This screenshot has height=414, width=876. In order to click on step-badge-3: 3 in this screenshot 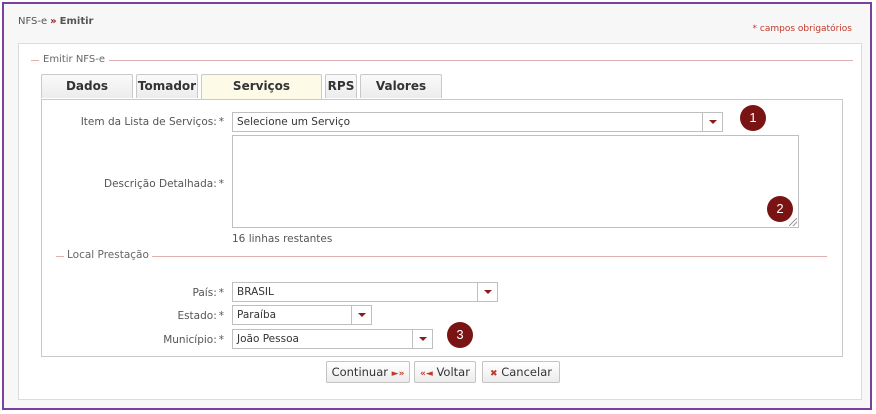, I will do `click(460, 335)`.